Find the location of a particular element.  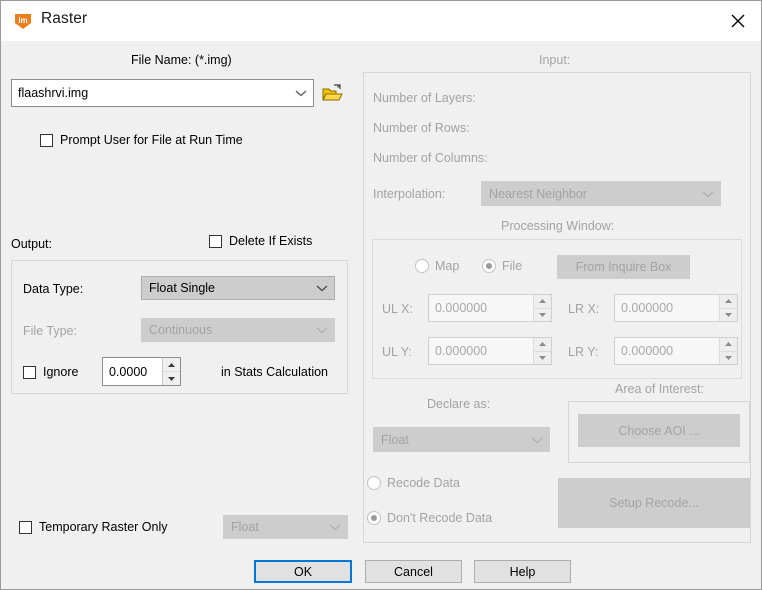

area-of-interest-label: Area of Interest: is located at coordinates (659, 389).